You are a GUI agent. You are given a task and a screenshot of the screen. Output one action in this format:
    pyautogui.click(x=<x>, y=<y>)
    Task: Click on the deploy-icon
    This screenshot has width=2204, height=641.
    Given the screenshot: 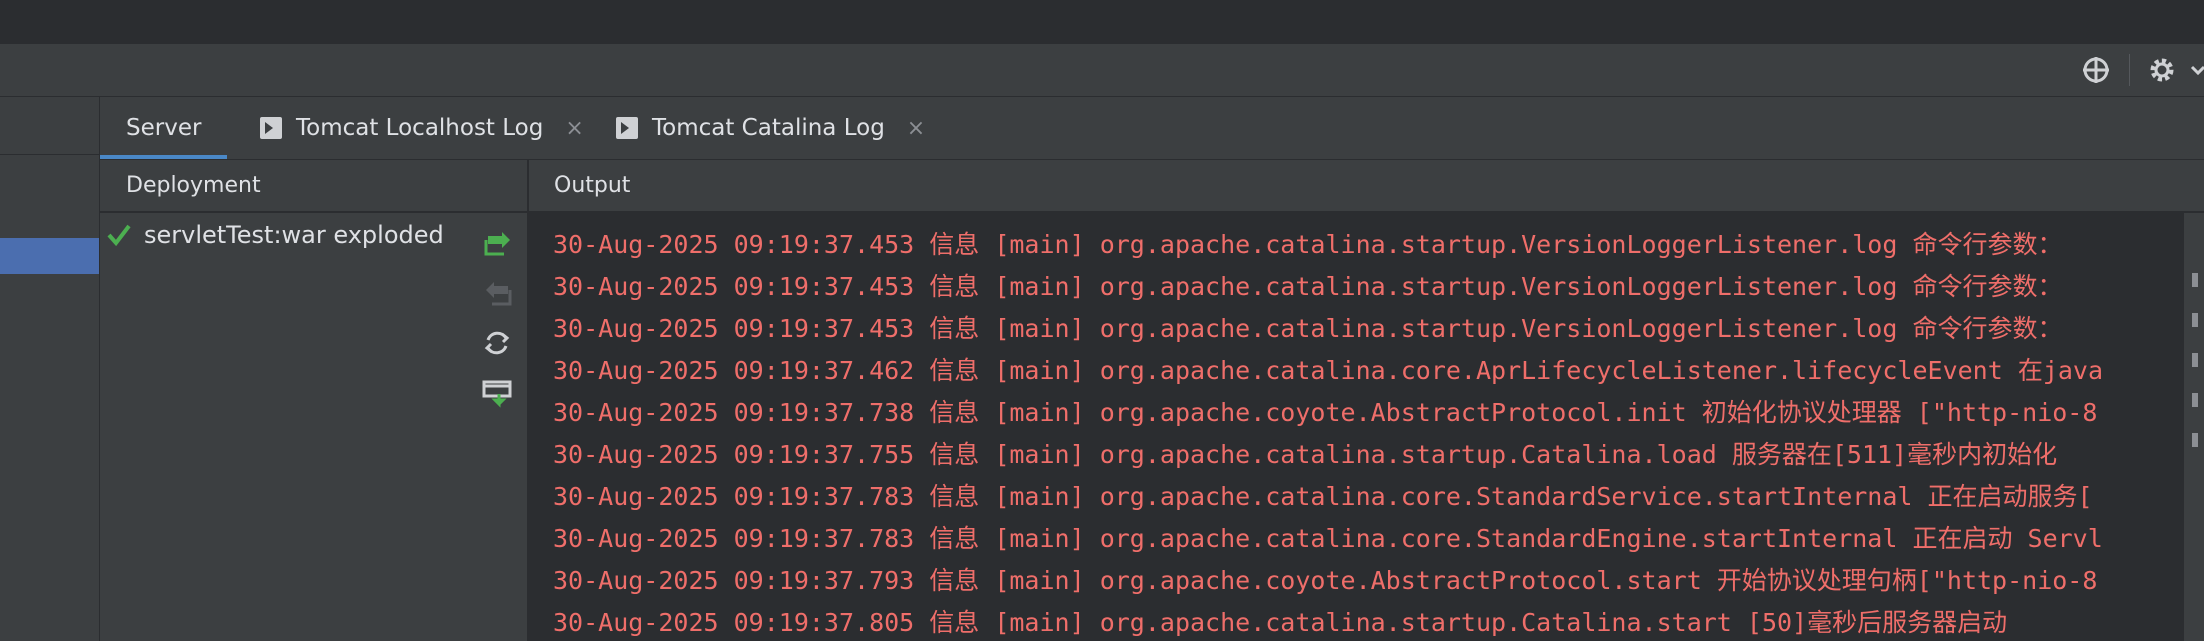 What is the action you would take?
    pyautogui.click(x=497, y=243)
    